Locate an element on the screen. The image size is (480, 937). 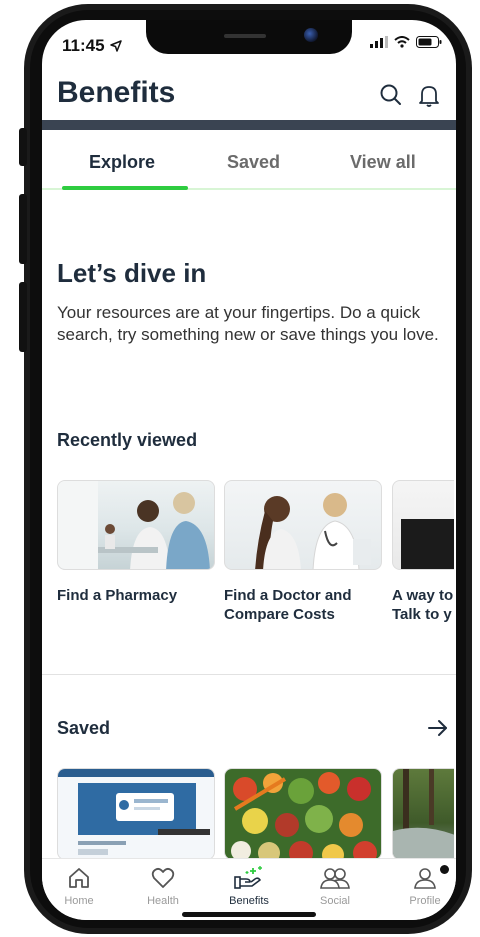
heart-icon is located at coordinates (163, 877).